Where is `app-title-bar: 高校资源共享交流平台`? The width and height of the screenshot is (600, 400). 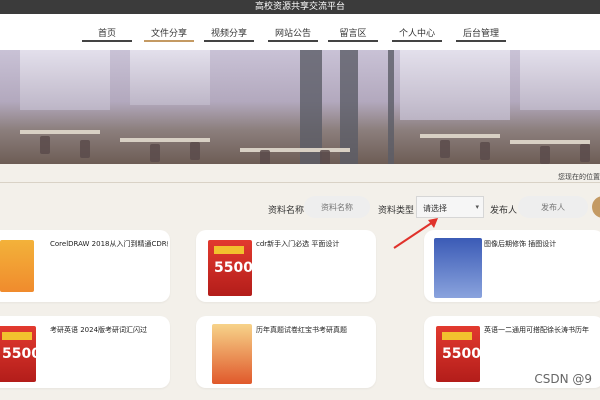
app-title-bar: 高校资源共享交流平台 is located at coordinates (300, 7).